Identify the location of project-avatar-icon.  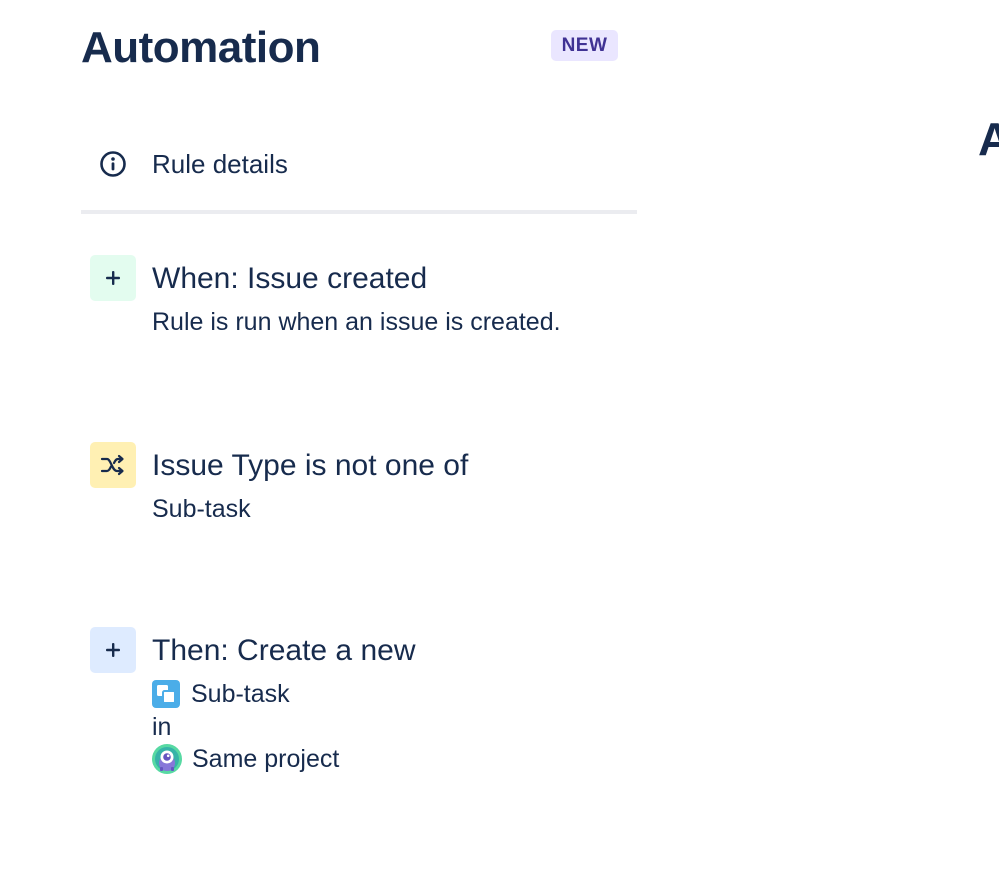
(167, 759).